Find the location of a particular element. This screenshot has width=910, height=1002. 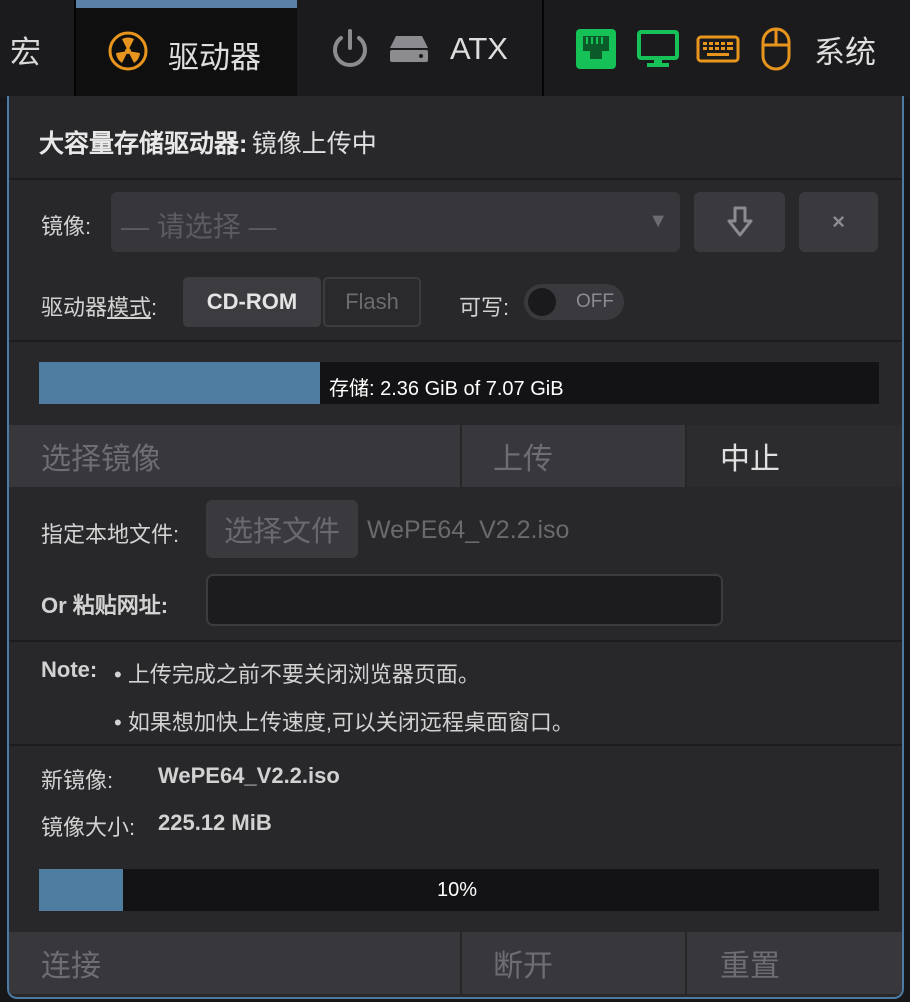

url-label: Or 粘贴网址: is located at coordinates (105, 605).